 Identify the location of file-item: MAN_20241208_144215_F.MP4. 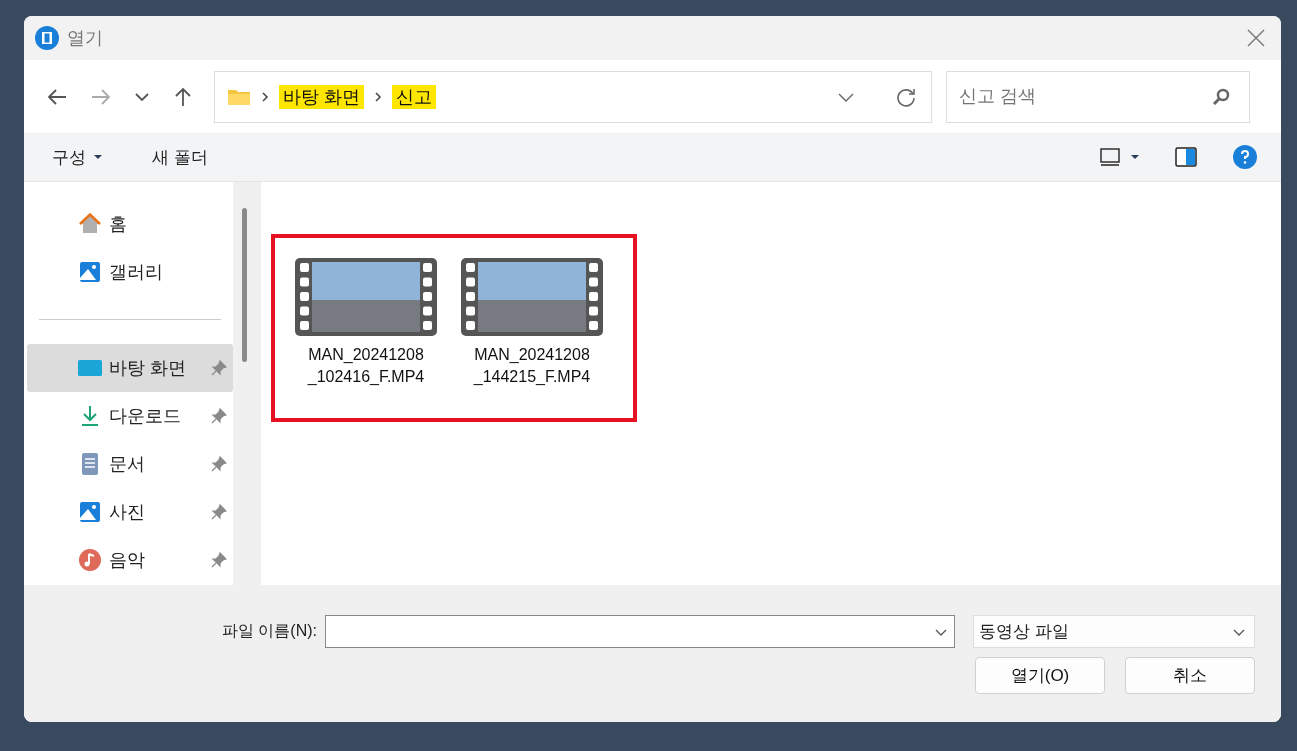
(532, 338).